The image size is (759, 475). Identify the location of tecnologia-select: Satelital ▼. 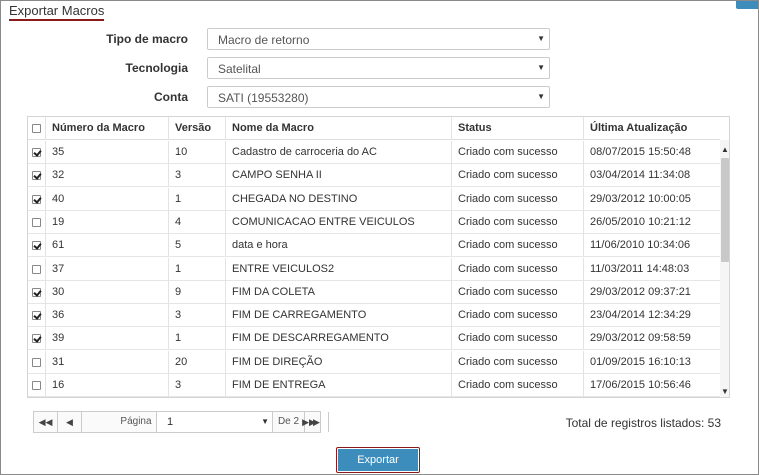
(378, 68).